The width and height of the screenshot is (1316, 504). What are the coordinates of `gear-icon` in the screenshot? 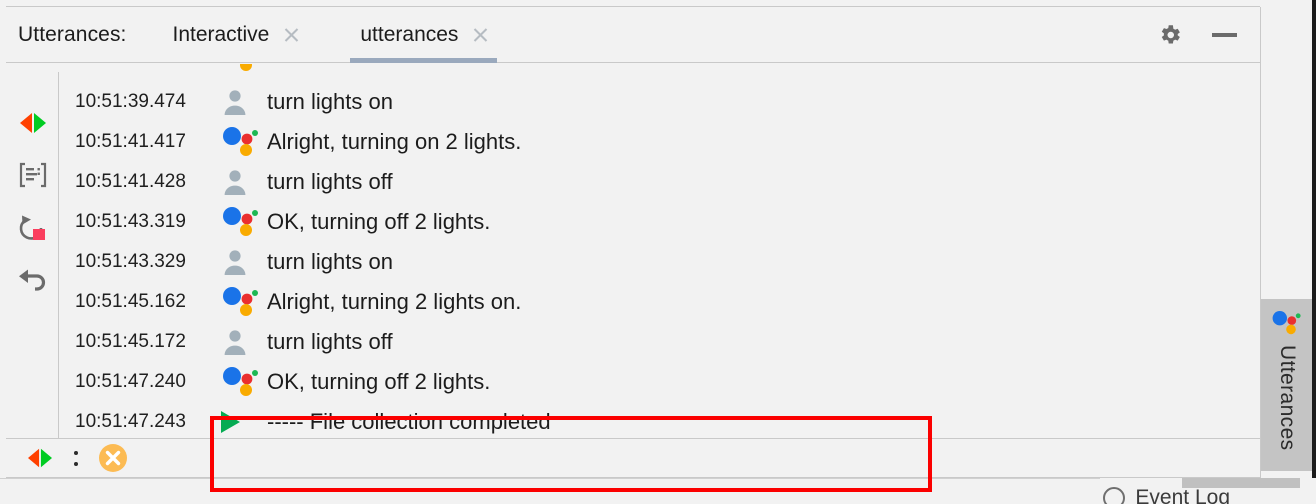 It's located at (1170, 33).